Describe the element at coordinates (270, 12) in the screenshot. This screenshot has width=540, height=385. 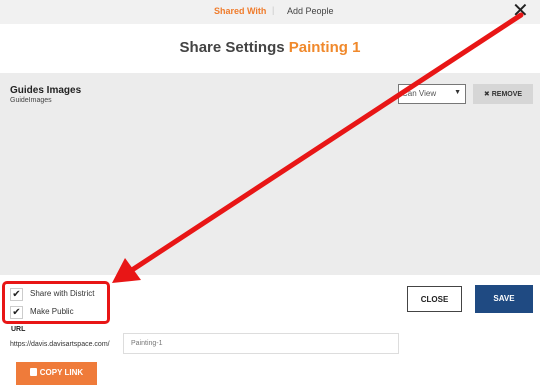
I see `tab-bar: Shared With | Add People` at that location.